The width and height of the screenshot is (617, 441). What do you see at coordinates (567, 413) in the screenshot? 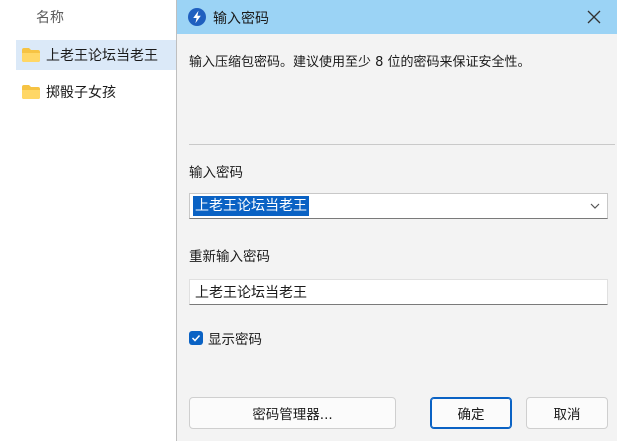
I see `cancel-button: 取消` at bounding box center [567, 413].